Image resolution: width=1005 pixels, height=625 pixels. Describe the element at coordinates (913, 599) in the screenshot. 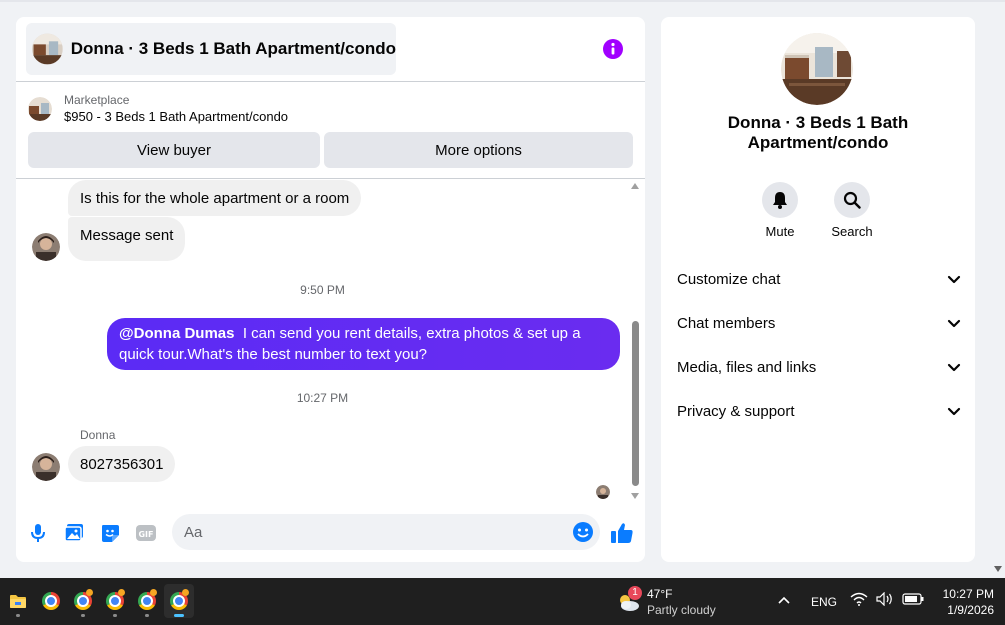

I see `battery-icon` at that location.